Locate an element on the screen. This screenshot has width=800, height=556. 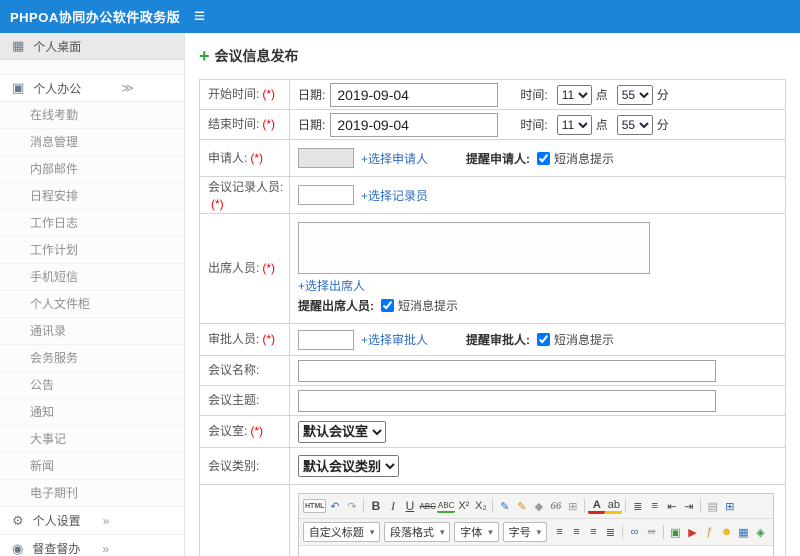
date-label: 日期: is located at coordinates (312, 95).